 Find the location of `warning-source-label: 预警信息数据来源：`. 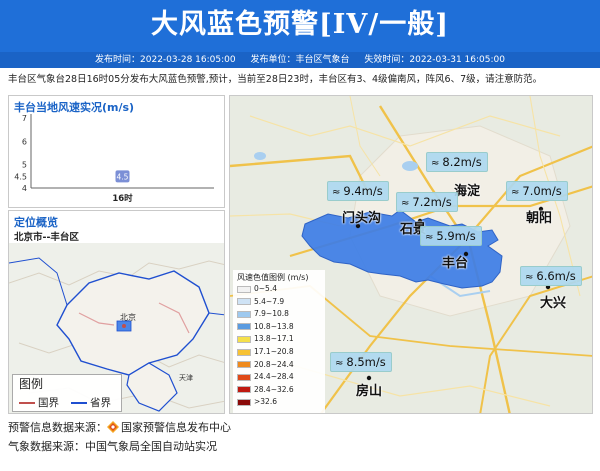

warning-source-label: 预警信息数据来源： is located at coordinates (57, 427).